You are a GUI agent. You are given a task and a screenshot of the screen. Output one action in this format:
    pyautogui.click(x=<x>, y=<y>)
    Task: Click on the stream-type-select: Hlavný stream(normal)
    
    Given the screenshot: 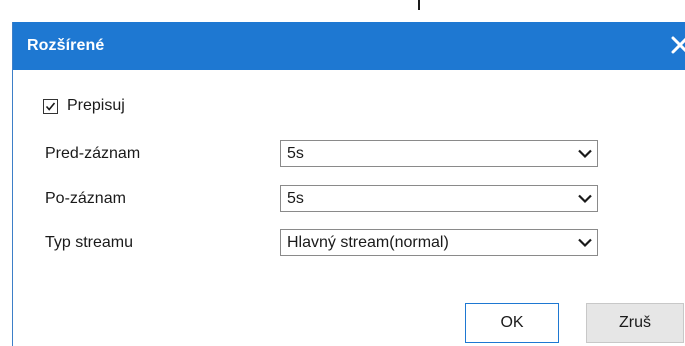 What is the action you would take?
    pyautogui.click(x=439, y=242)
    